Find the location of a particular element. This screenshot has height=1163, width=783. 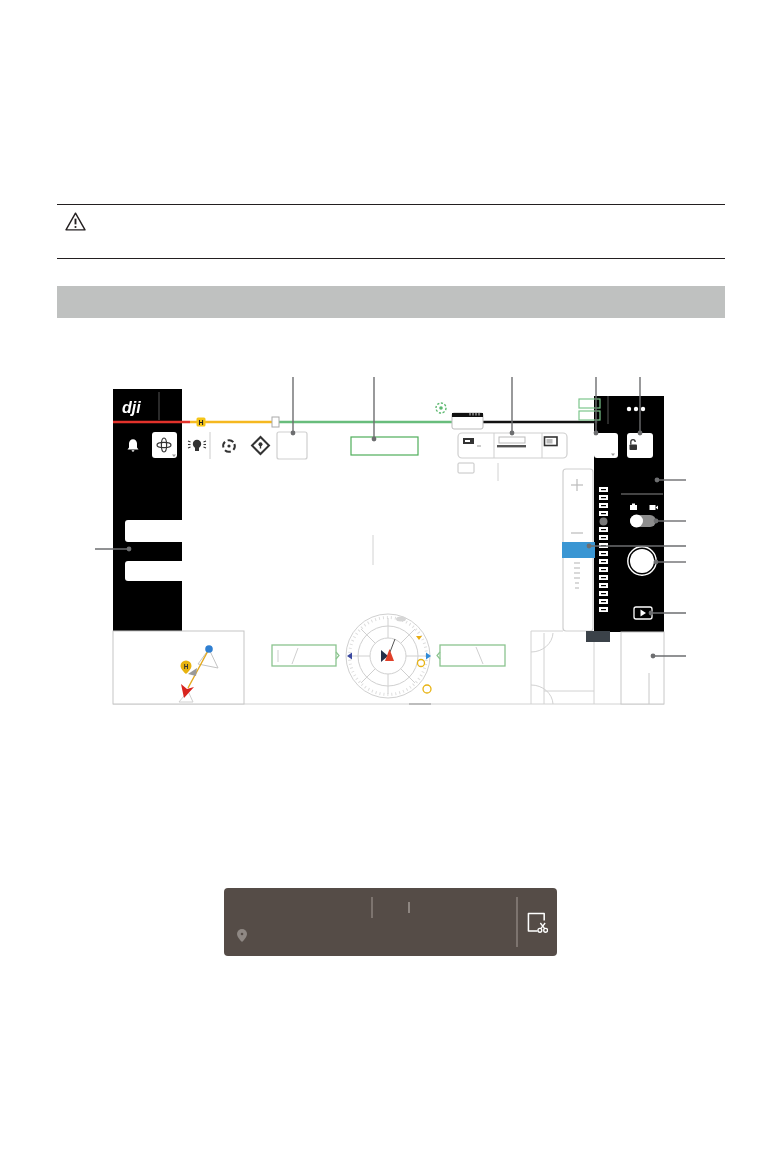

play-icon is located at coordinates (643, 613).